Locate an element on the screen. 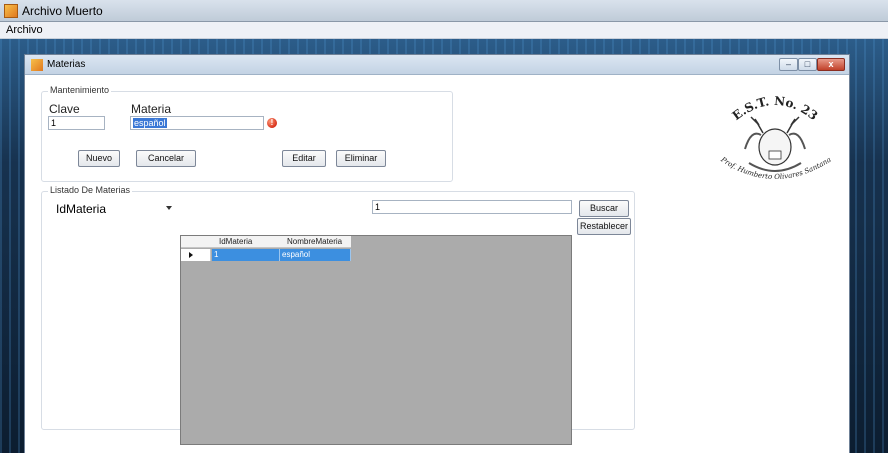 This screenshot has width=888, height=453. cancelar-button: Cancelar is located at coordinates (166, 158).